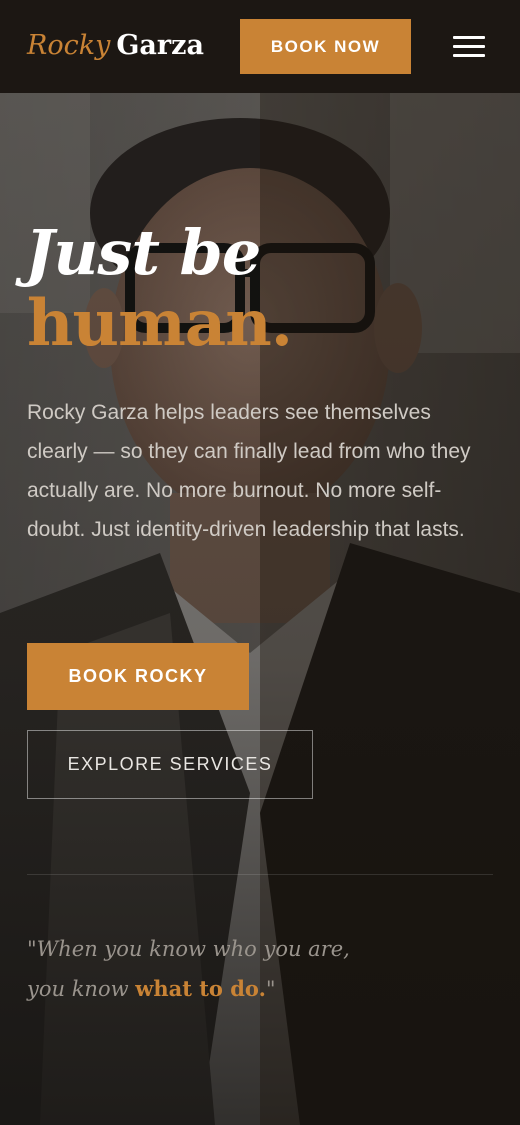 The image size is (520, 1125). What do you see at coordinates (143, 252) in the screenshot?
I see `hero-headline-line1: Just be` at bounding box center [143, 252].